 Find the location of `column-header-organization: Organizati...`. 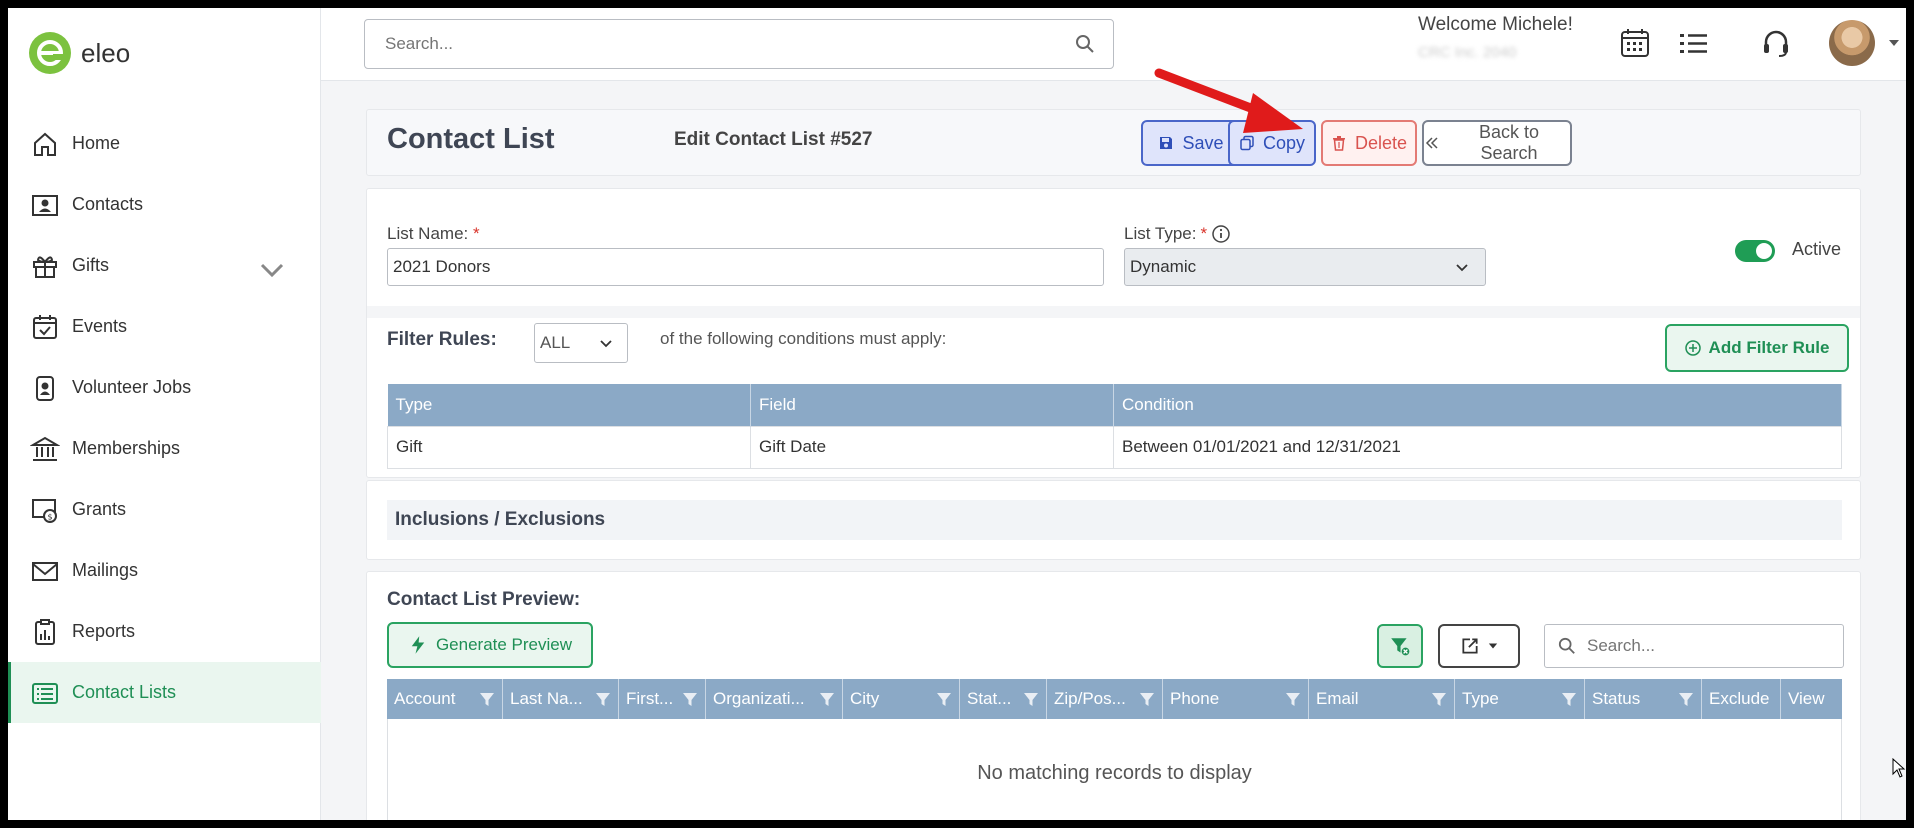

column-header-organization: Organizati... is located at coordinates (774, 699).